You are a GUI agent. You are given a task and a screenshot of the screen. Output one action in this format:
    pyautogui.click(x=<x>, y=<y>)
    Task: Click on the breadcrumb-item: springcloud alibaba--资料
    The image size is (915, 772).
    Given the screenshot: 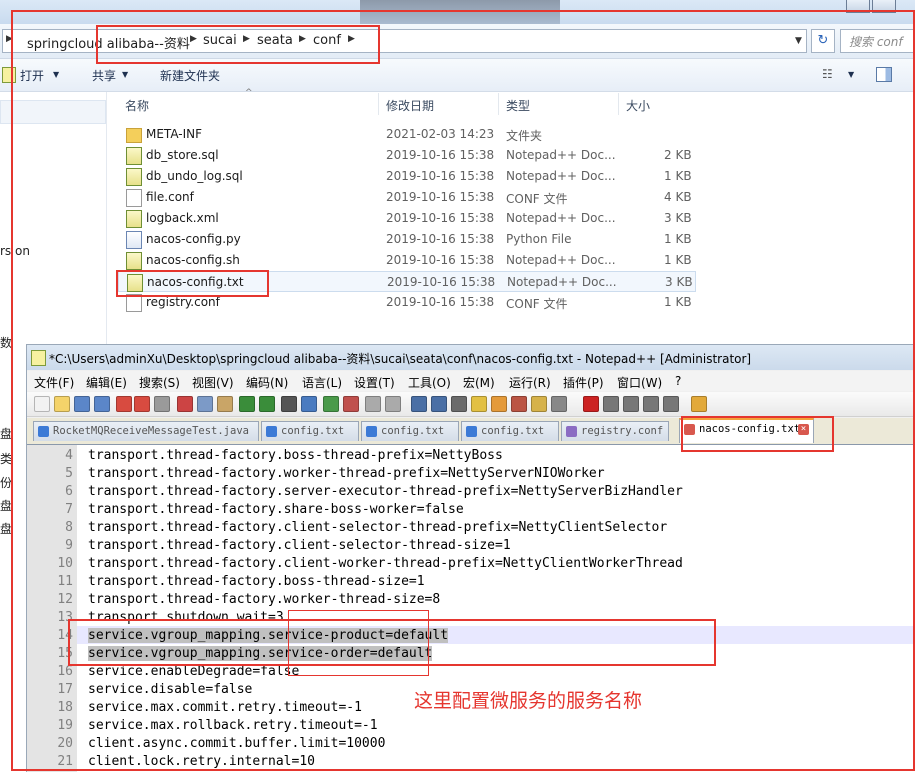 What is the action you would take?
    pyautogui.click(x=108, y=42)
    